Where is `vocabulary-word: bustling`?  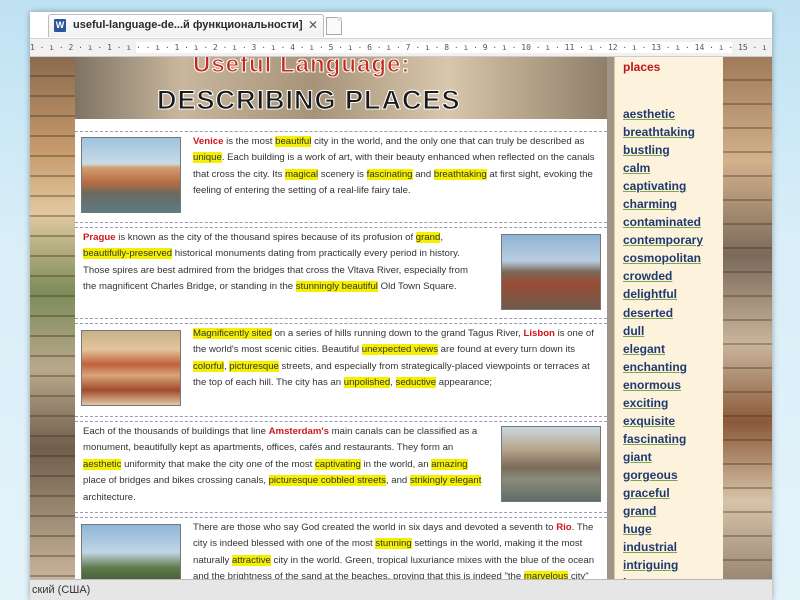 vocabulary-word: bustling is located at coordinates (646, 150).